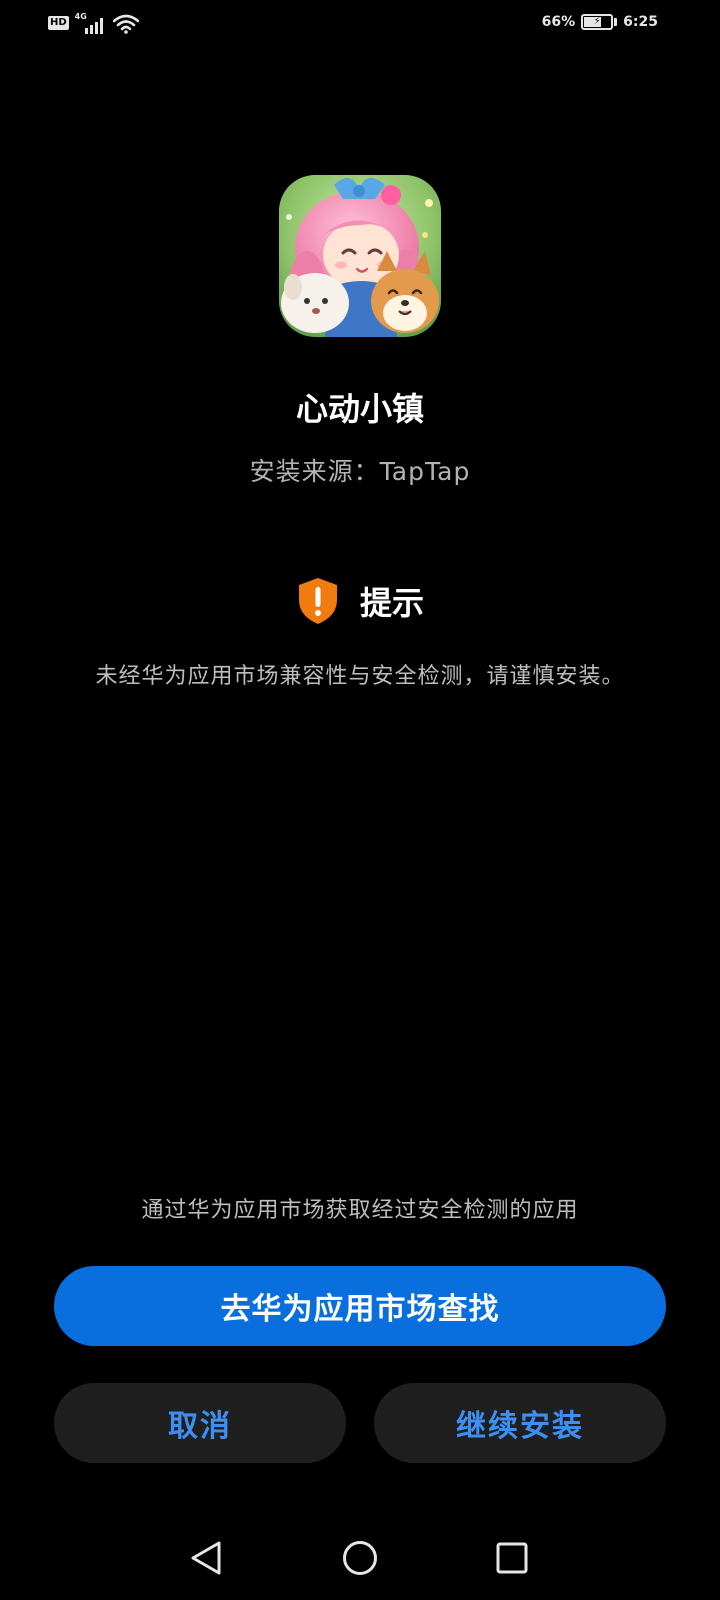 The width and height of the screenshot is (720, 1600). Describe the element at coordinates (360, 1306) in the screenshot. I see `find-in-appgallery-button: 去华为应用市场查找` at that location.